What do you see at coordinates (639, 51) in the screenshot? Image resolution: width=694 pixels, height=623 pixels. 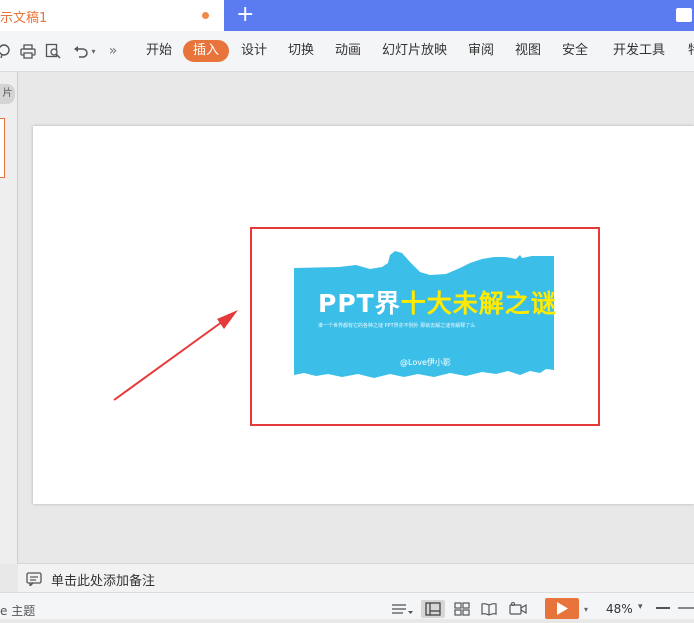 I see `menu-developer: 开发工具` at bounding box center [639, 51].